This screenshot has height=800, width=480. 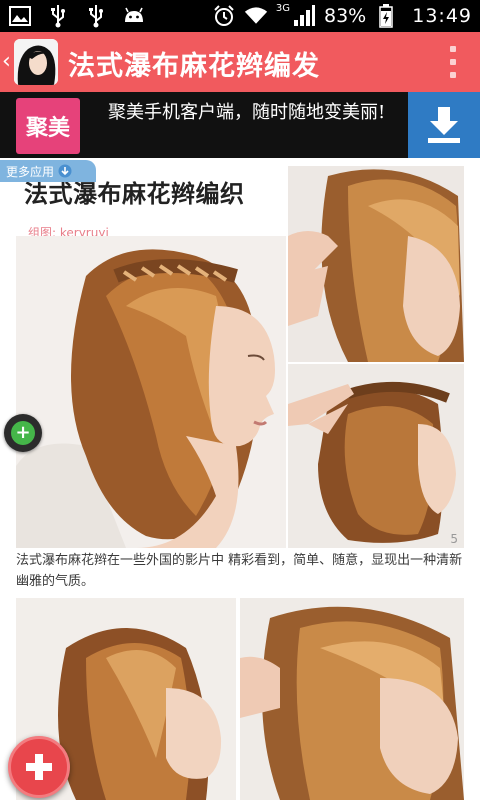 What do you see at coordinates (20, 16) in the screenshot?
I see `image-icon` at bounding box center [20, 16].